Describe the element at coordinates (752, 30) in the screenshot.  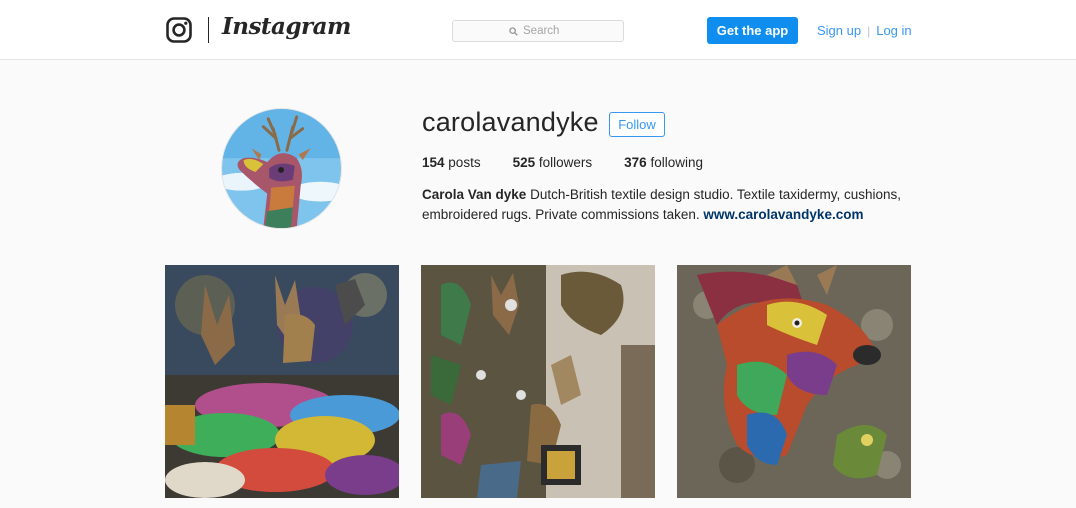
I see `get-the-app-button: Get the app` at that location.